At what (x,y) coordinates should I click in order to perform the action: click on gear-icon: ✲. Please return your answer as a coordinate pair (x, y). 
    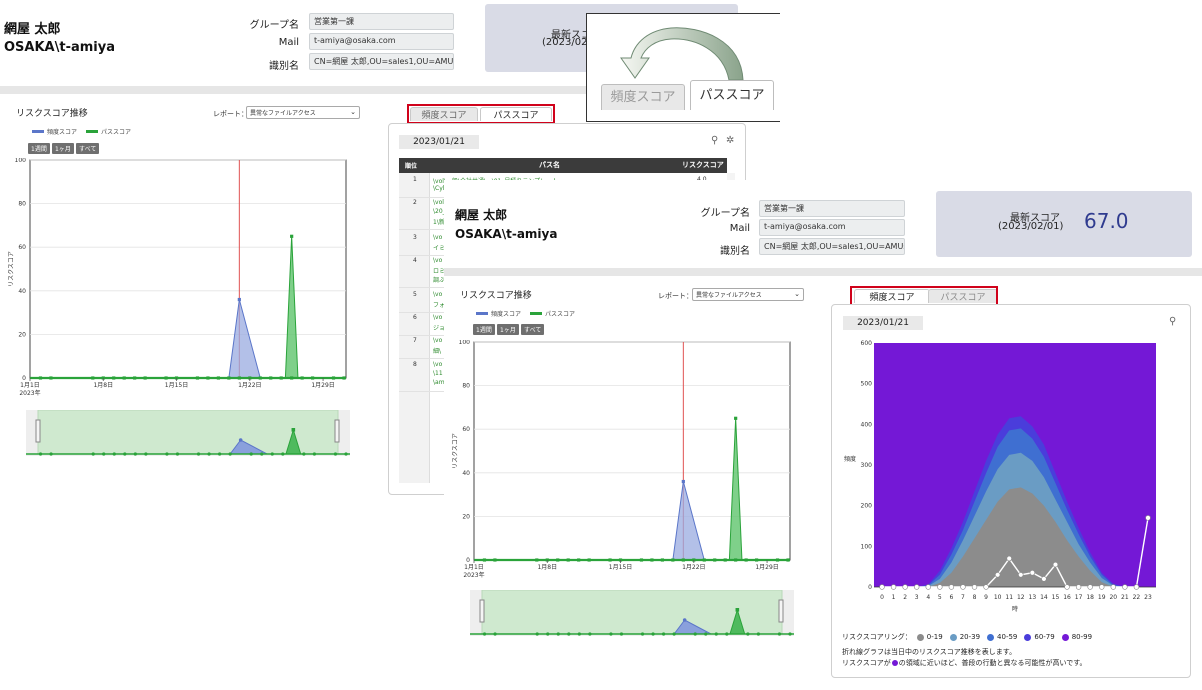
    Looking at the image, I should click on (730, 140).